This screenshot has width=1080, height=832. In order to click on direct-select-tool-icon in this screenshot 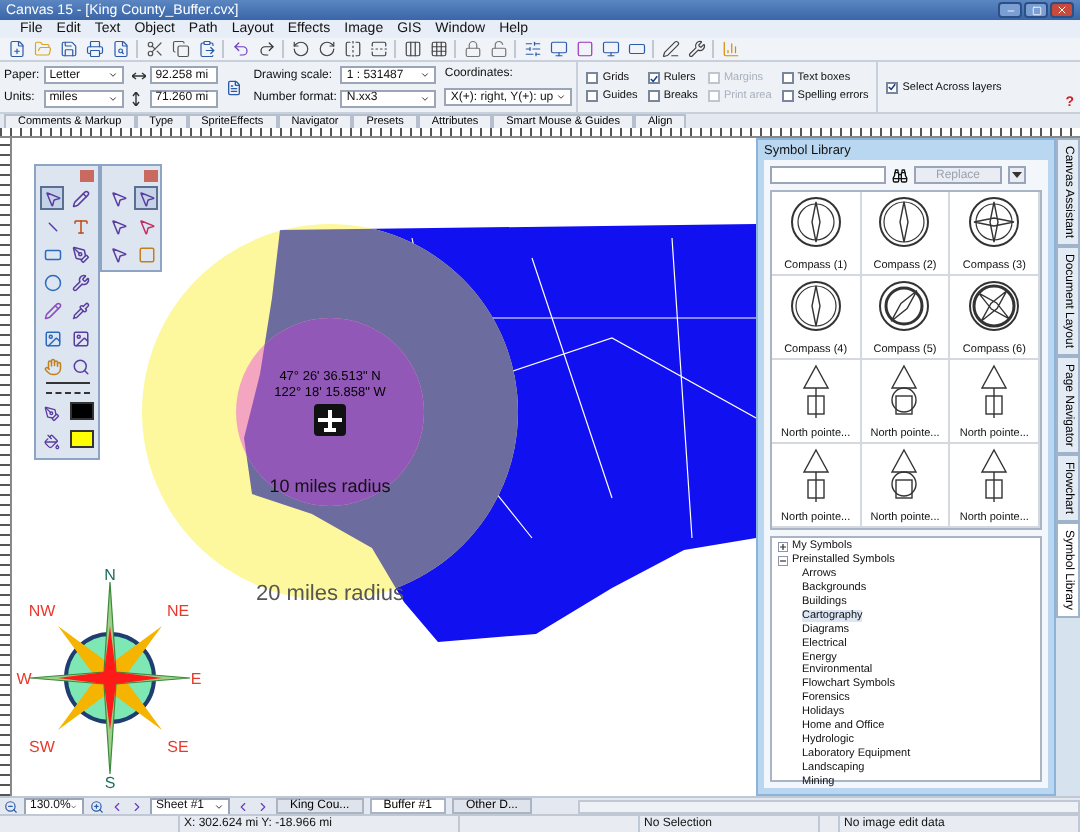, I will do `click(146, 198)`.